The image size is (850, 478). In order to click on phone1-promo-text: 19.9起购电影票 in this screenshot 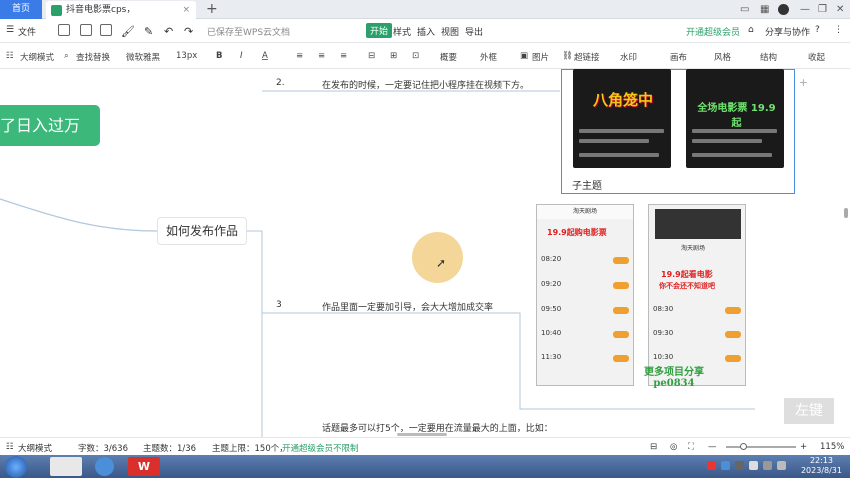, I will do `click(577, 232)`.